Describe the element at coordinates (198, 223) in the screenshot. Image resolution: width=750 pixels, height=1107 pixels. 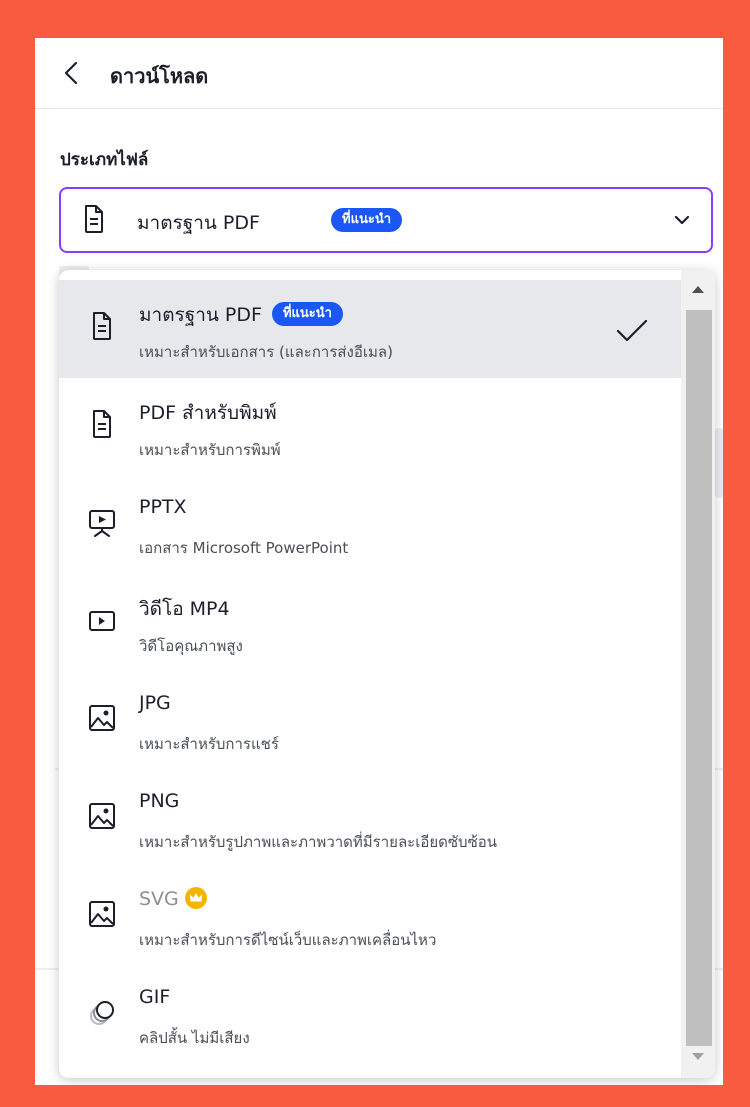
I see `selected-file-type: มาตรฐาน PDF` at that location.